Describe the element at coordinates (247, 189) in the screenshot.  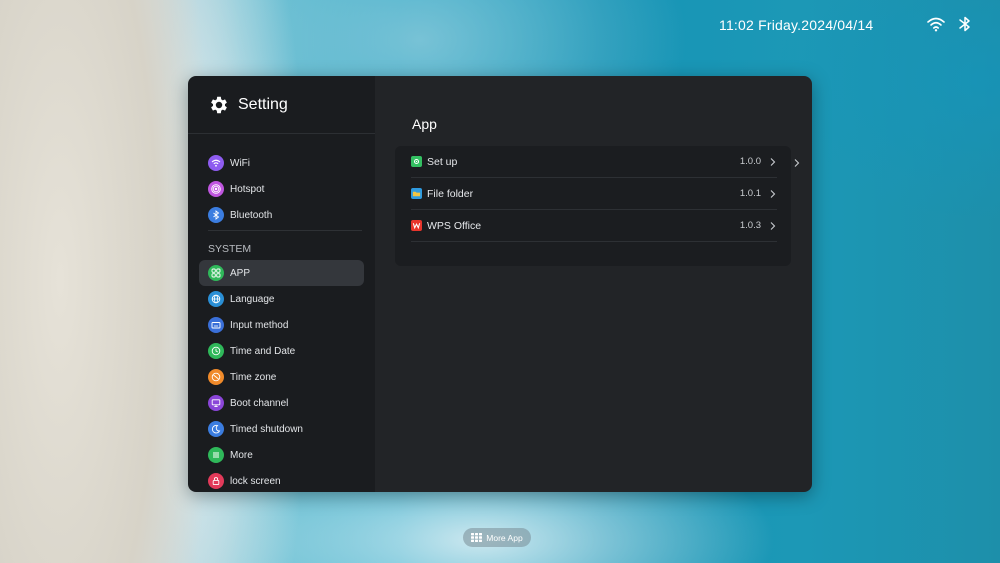
I see `sidebar-item-label: Hotspot` at that location.